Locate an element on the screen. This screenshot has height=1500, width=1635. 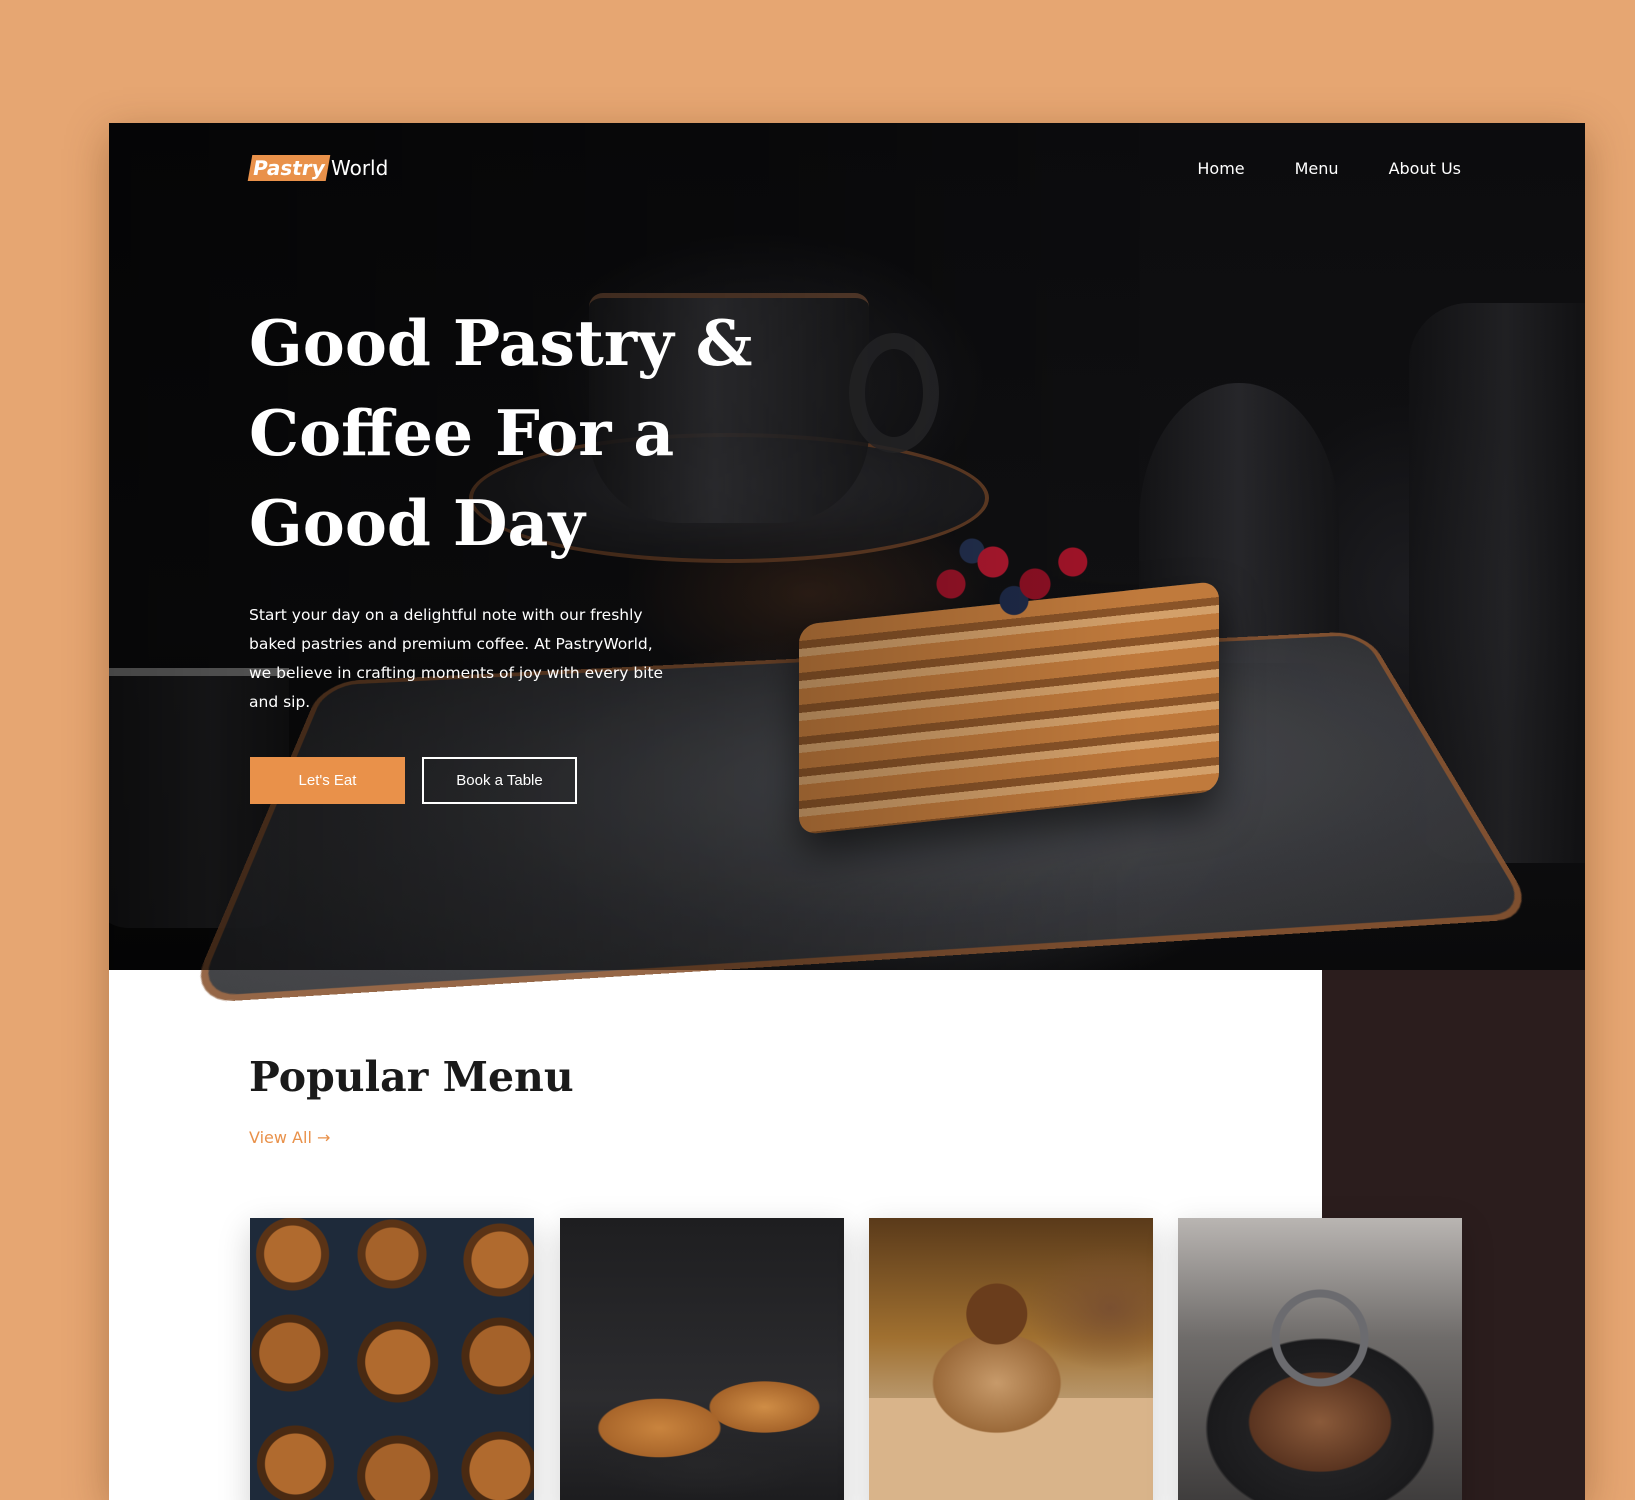
nav-item-about-us: About Us is located at coordinates (1425, 168).